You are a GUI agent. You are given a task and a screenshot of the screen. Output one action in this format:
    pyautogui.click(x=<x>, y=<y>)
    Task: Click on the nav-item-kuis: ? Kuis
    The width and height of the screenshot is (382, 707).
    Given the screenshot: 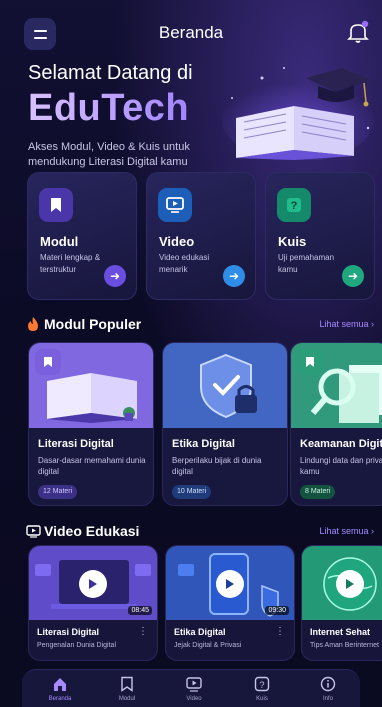 What is the action you would take?
    pyautogui.click(x=262, y=689)
    